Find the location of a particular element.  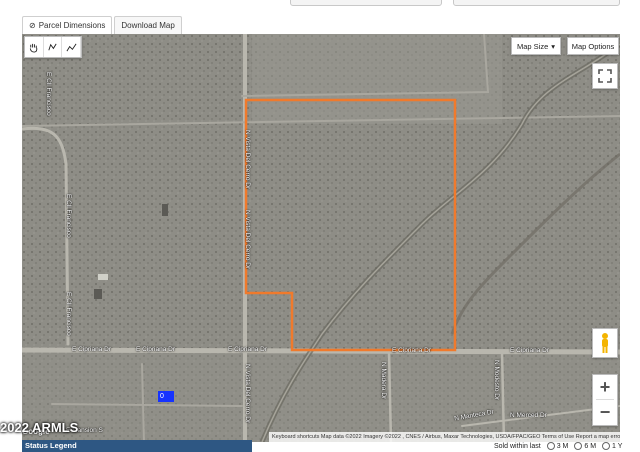

map-size-dropdown: Map Size ▾ is located at coordinates (536, 46).